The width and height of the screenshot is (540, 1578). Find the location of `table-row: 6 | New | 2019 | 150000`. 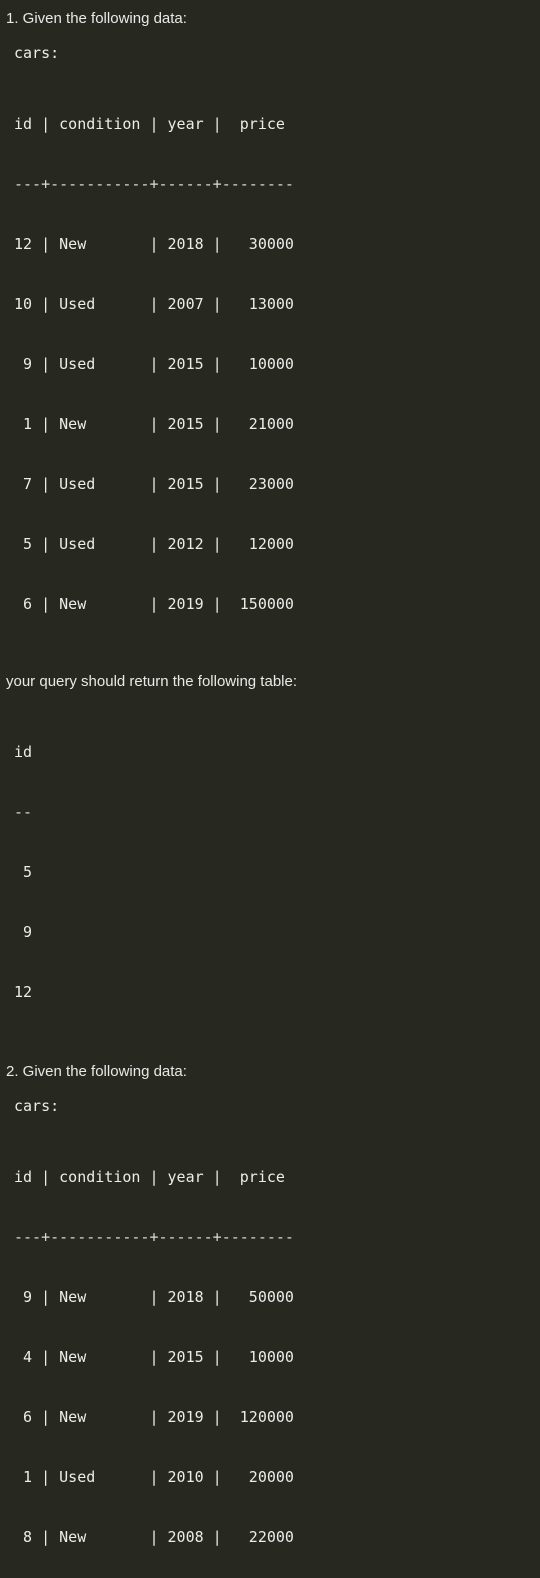

table-row: 6 | New | 2019 | 150000 is located at coordinates (154, 604).